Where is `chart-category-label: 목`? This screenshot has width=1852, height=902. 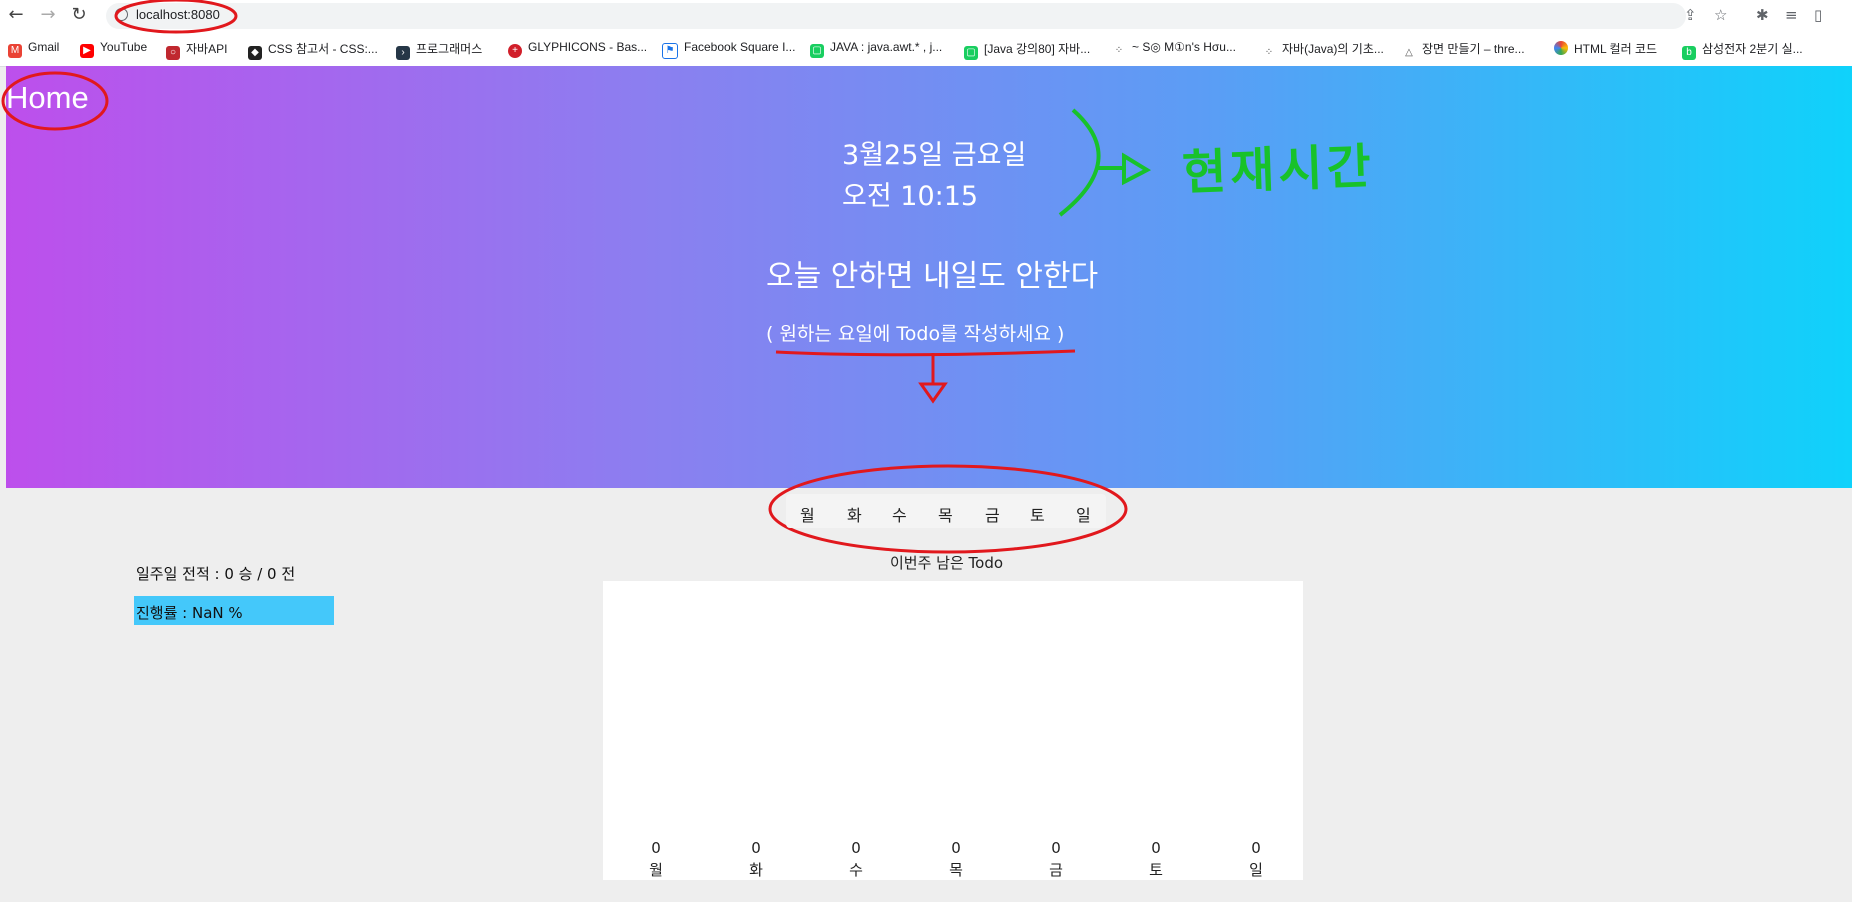 chart-category-label: 목 is located at coordinates (956, 870).